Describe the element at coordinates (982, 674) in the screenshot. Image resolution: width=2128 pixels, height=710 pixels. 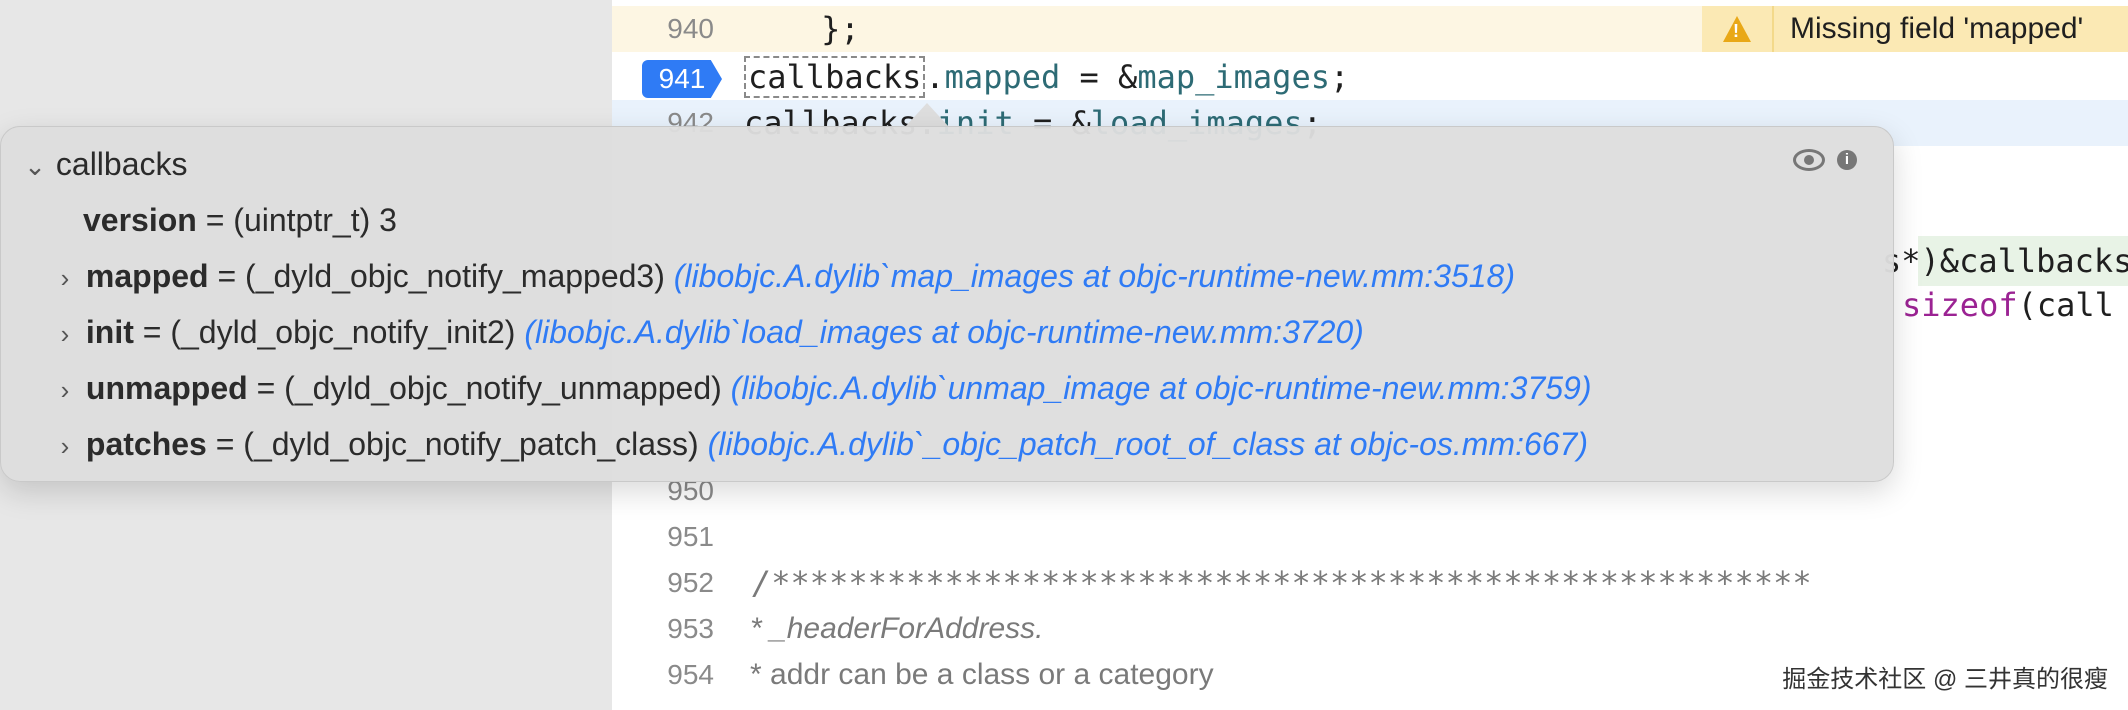
I see `code-text: * addr can be a class or a category` at that location.